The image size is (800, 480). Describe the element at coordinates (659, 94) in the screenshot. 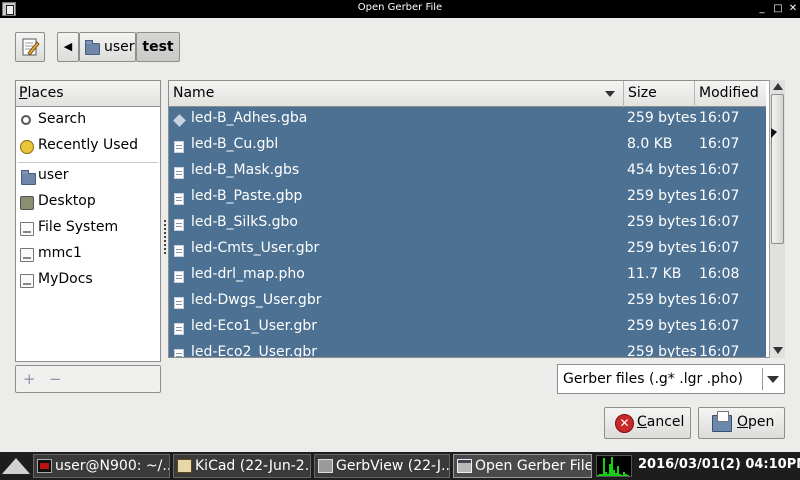

I see `column-header-size: Size` at that location.